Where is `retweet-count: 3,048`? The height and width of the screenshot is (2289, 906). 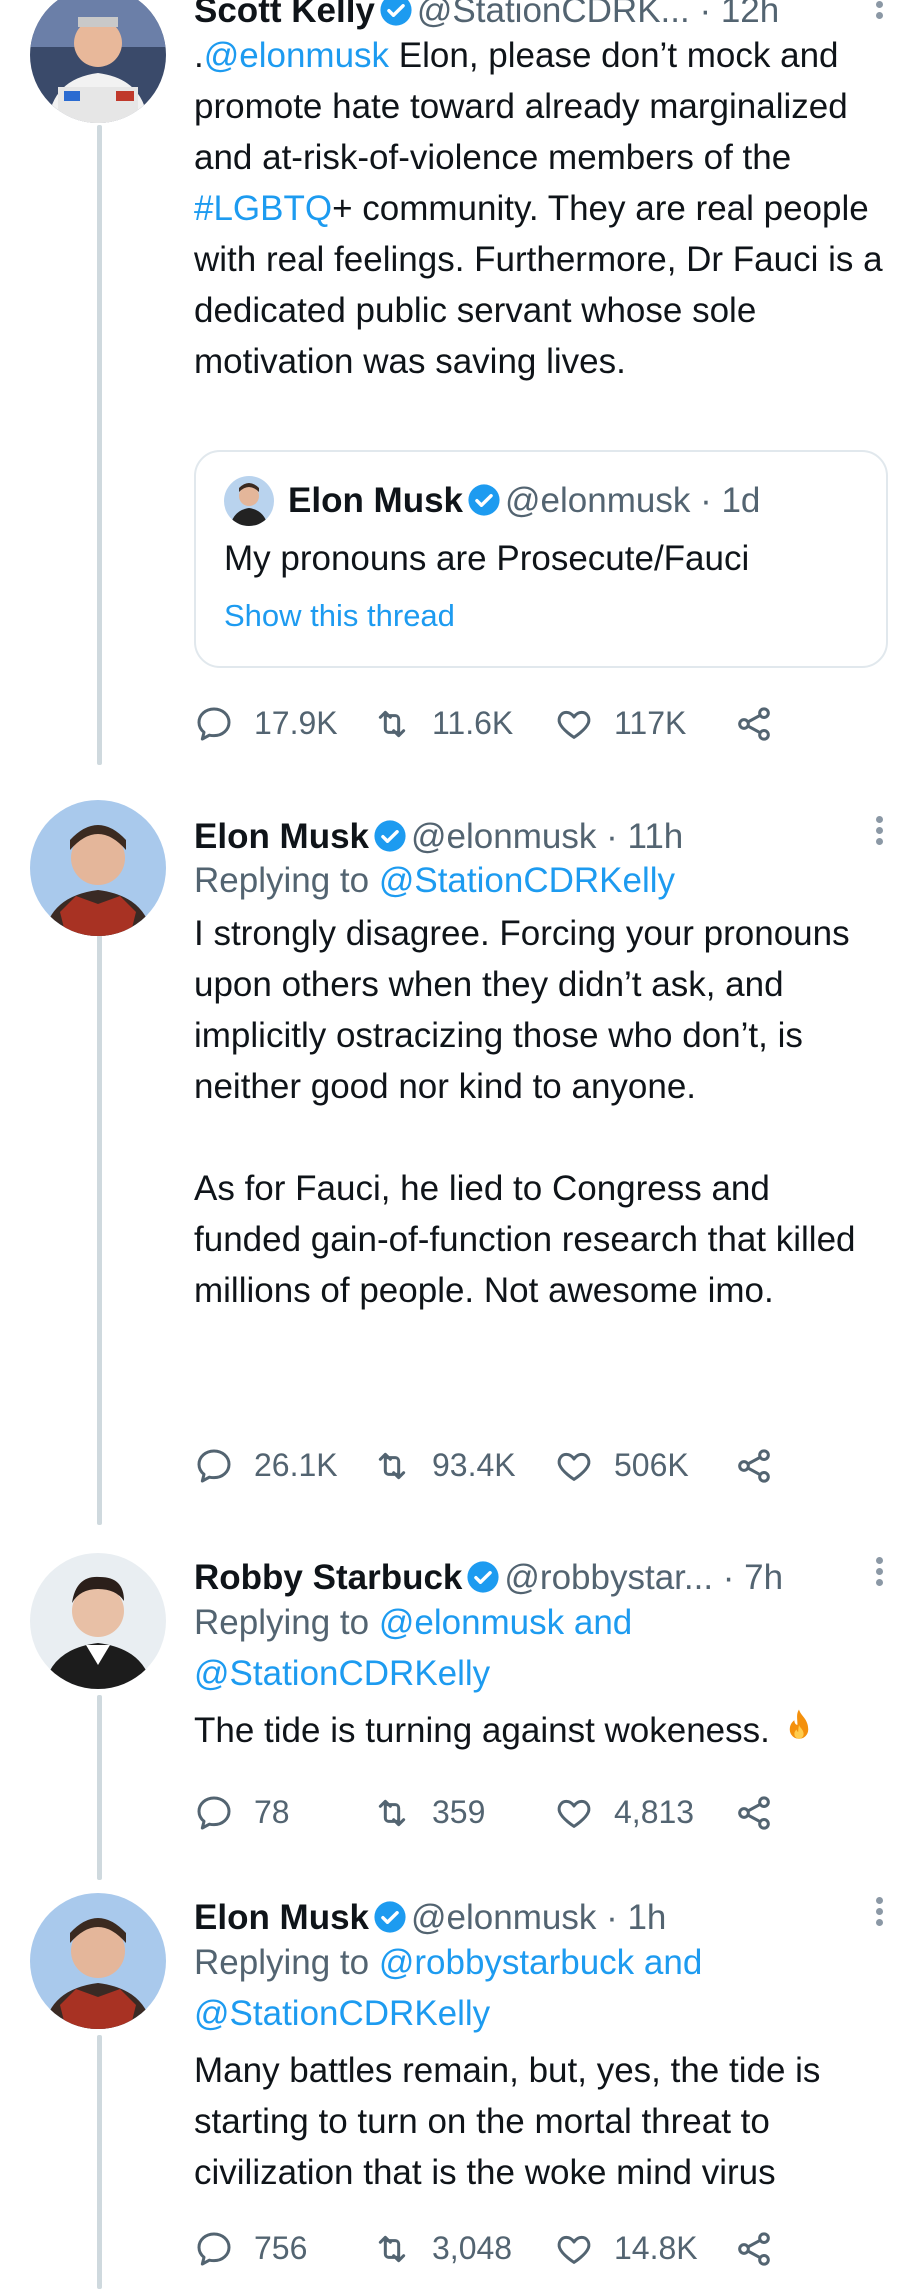
retweet-count: 3,048 is located at coordinates (472, 2248).